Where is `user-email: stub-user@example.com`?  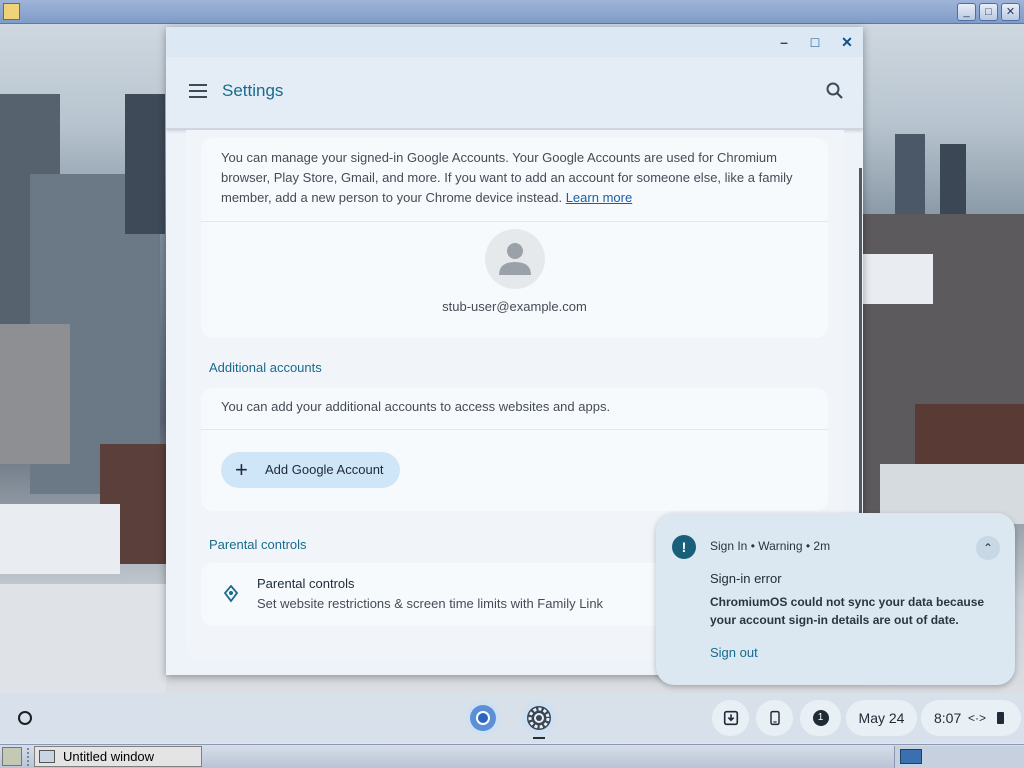
user-email: stub-user@example.com is located at coordinates (514, 306).